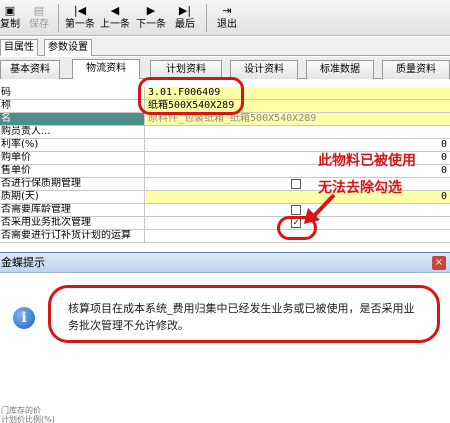 This screenshot has height=423, width=450. What do you see at coordinates (225, 236) in the screenshot?
I see `table-row: 否需要进行订补货计划的运算` at bounding box center [225, 236].